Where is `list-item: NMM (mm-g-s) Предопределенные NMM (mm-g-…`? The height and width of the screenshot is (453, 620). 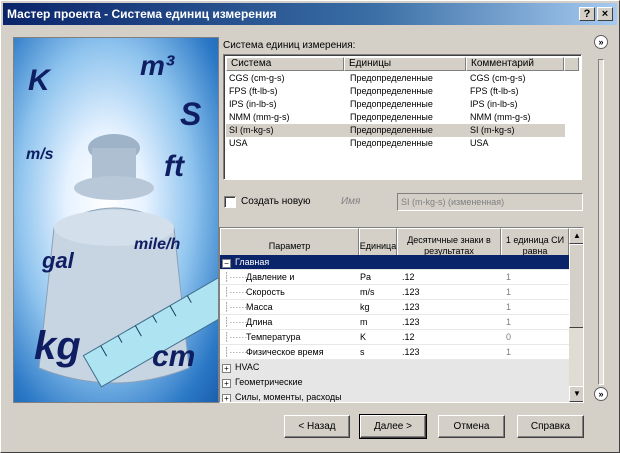 list-item: NMM (mm-g-s) Предопределенные NMM (mm-g-… is located at coordinates (395, 117).